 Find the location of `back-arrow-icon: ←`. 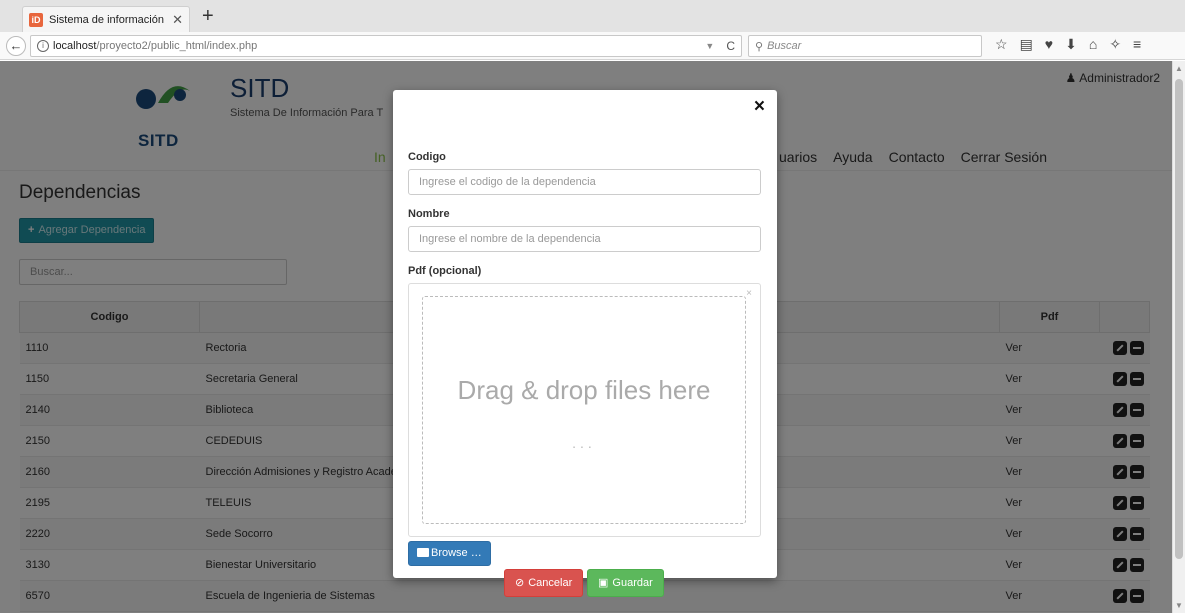

back-arrow-icon: ← is located at coordinates (16, 45).